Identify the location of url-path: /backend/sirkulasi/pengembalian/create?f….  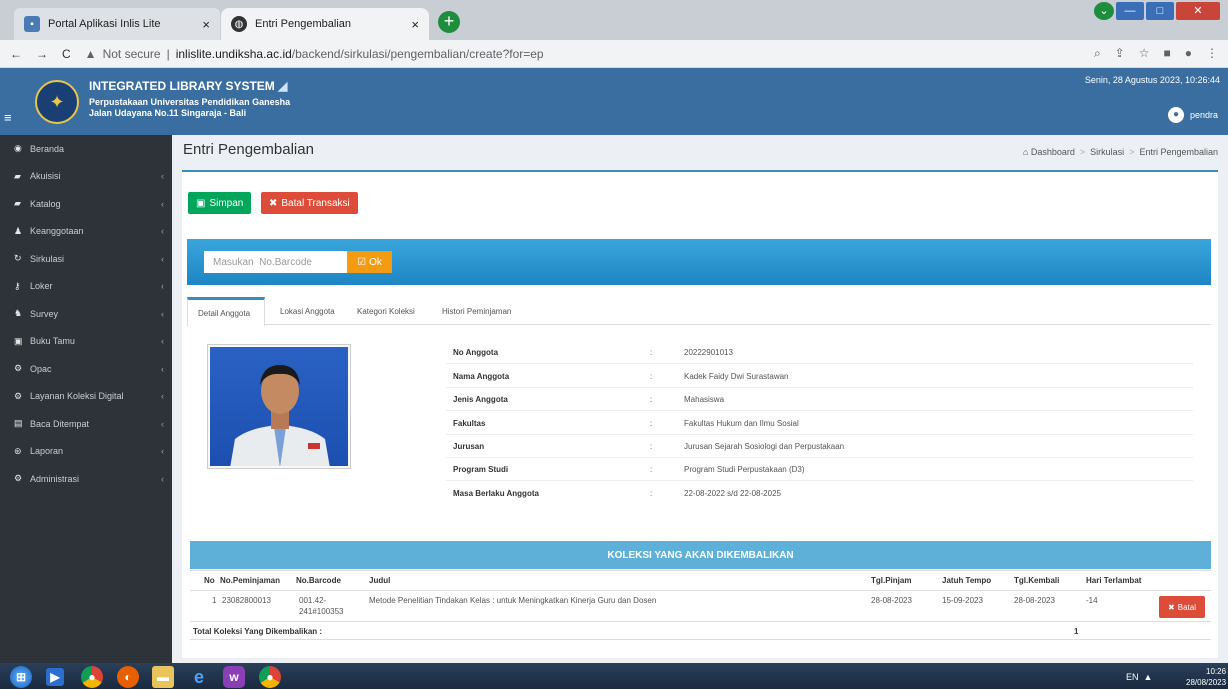
(417, 53).